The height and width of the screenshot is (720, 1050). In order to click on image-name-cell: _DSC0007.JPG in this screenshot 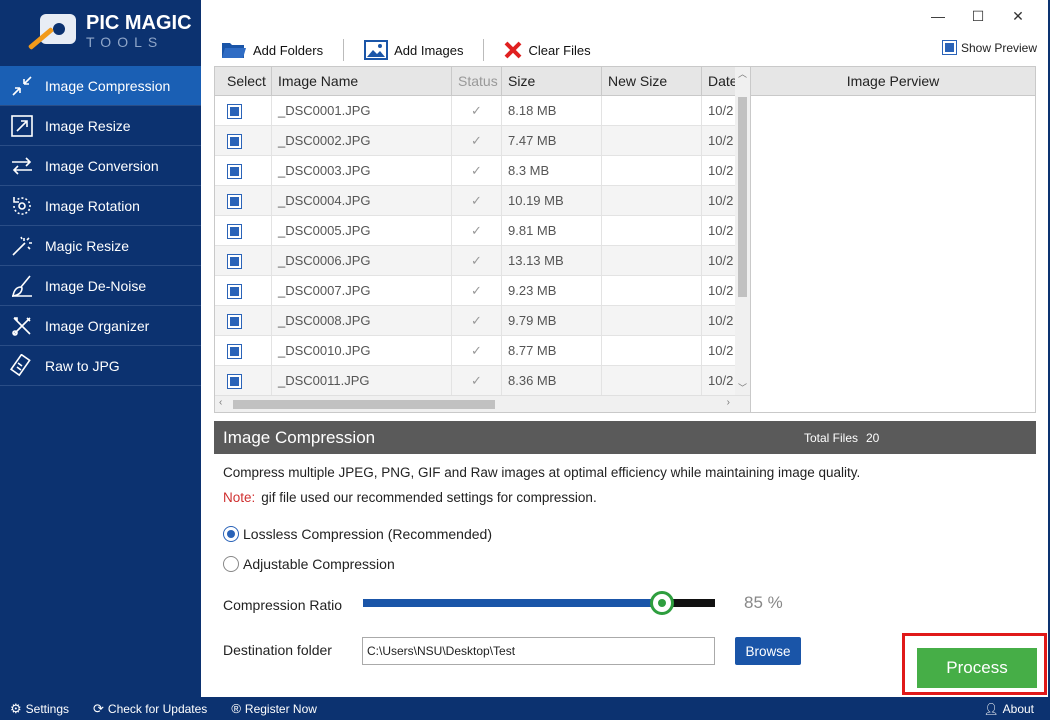, I will do `click(362, 291)`.